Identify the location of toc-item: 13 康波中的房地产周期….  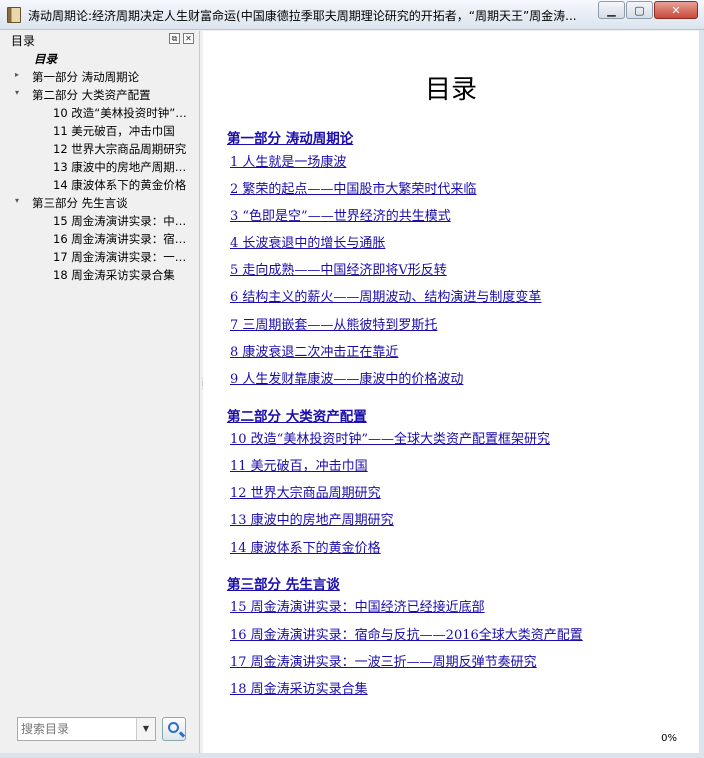
(100, 166).